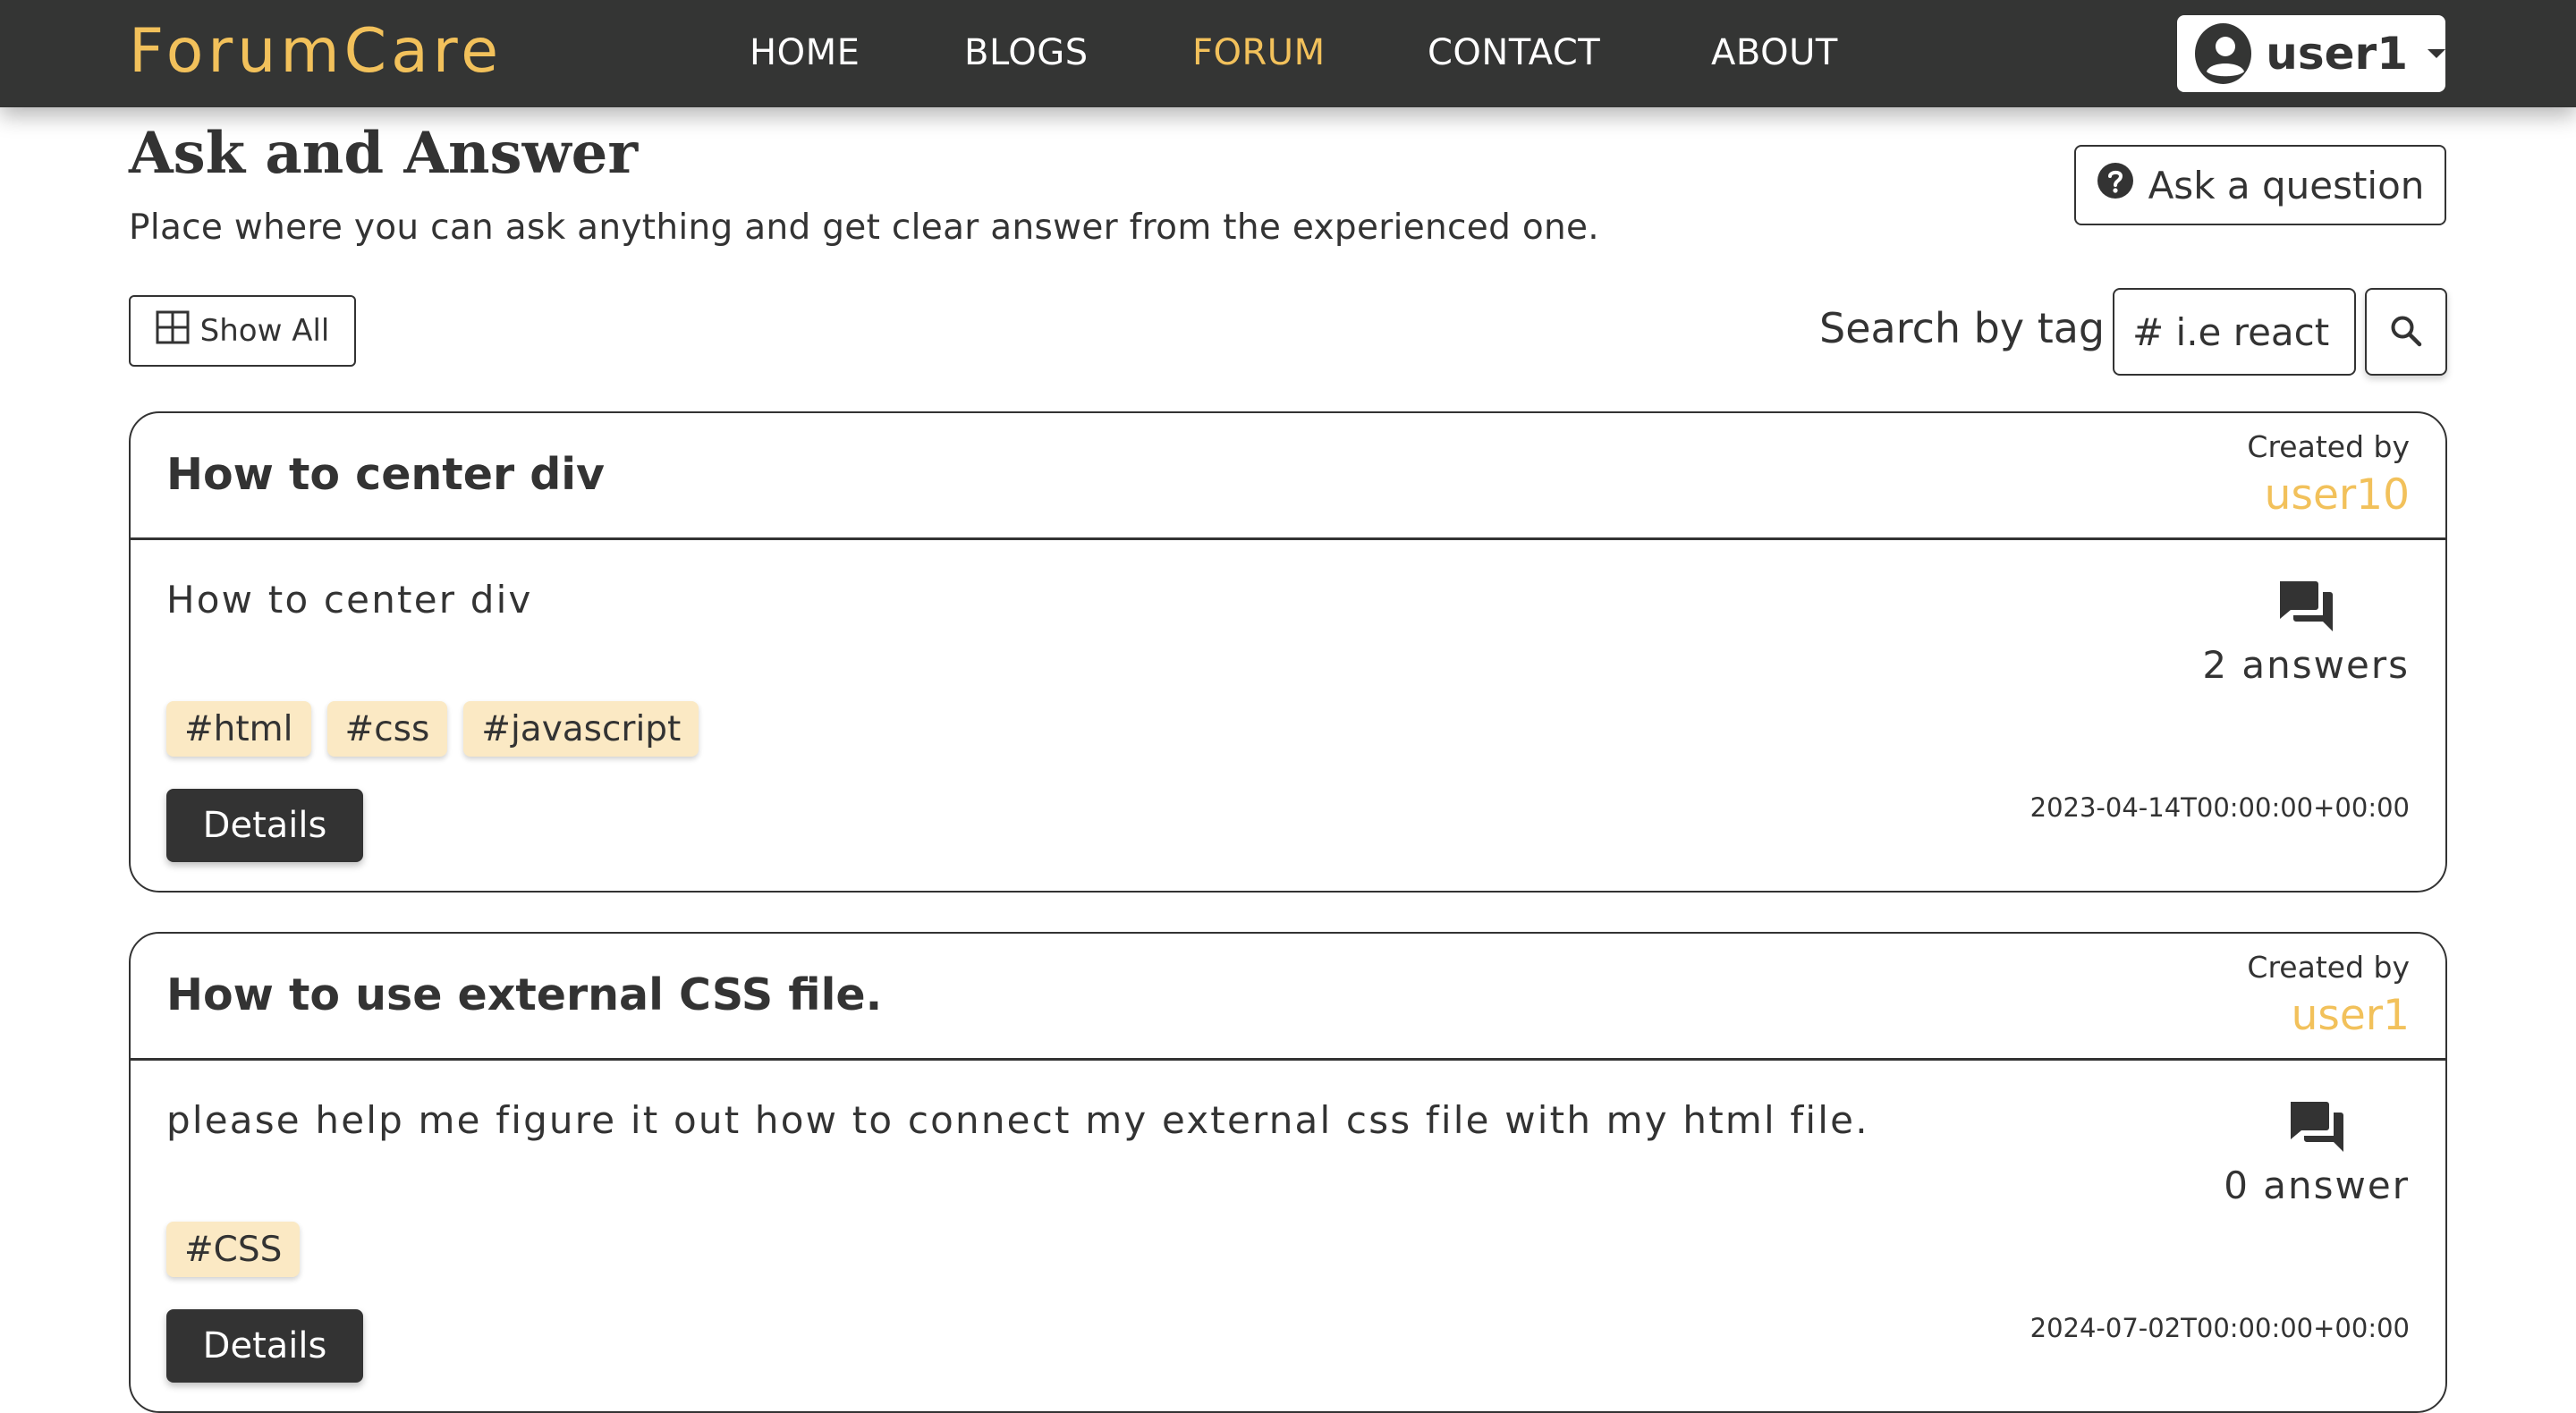 The height and width of the screenshot is (1413, 2576). I want to click on question-author: user1, so click(2351, 1015).